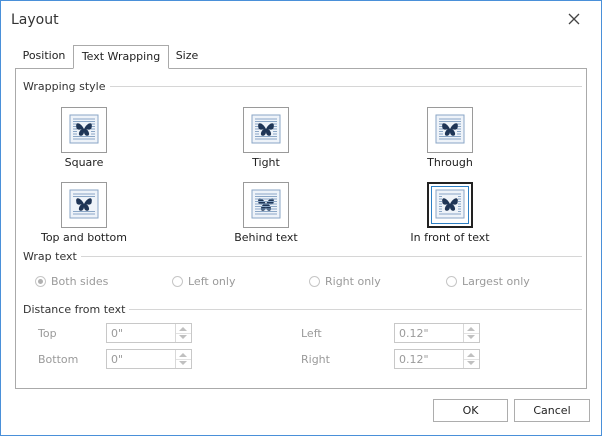 The width and height of the screenshot is (604, 440). What do you see at coordinates (353, 281) in the screenshot?
I see `radio-right-only-label: Right only` at bounding box center [353, 281].